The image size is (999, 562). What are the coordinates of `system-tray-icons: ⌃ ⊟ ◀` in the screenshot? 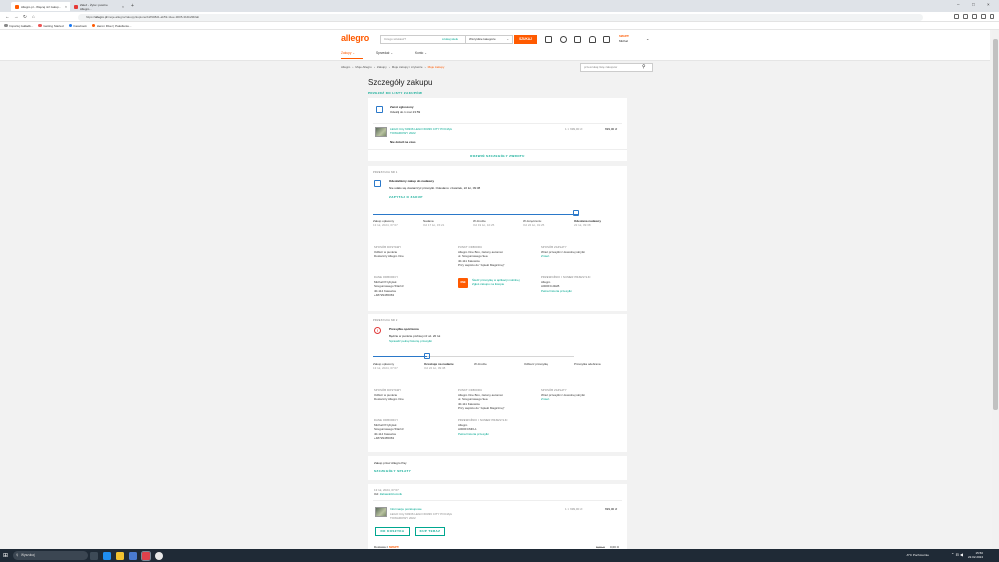 It's located at (957, 554).